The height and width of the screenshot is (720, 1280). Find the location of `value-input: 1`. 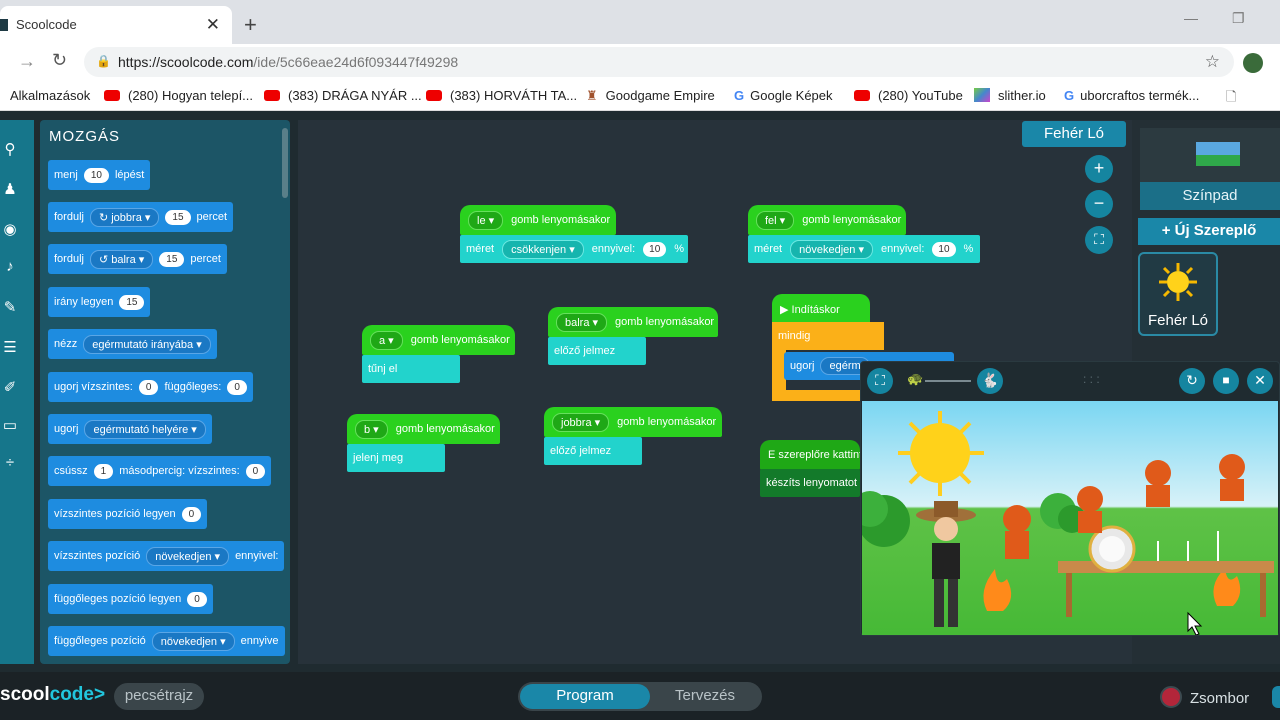

value-input: 1 is located at coordinates (103, 471).